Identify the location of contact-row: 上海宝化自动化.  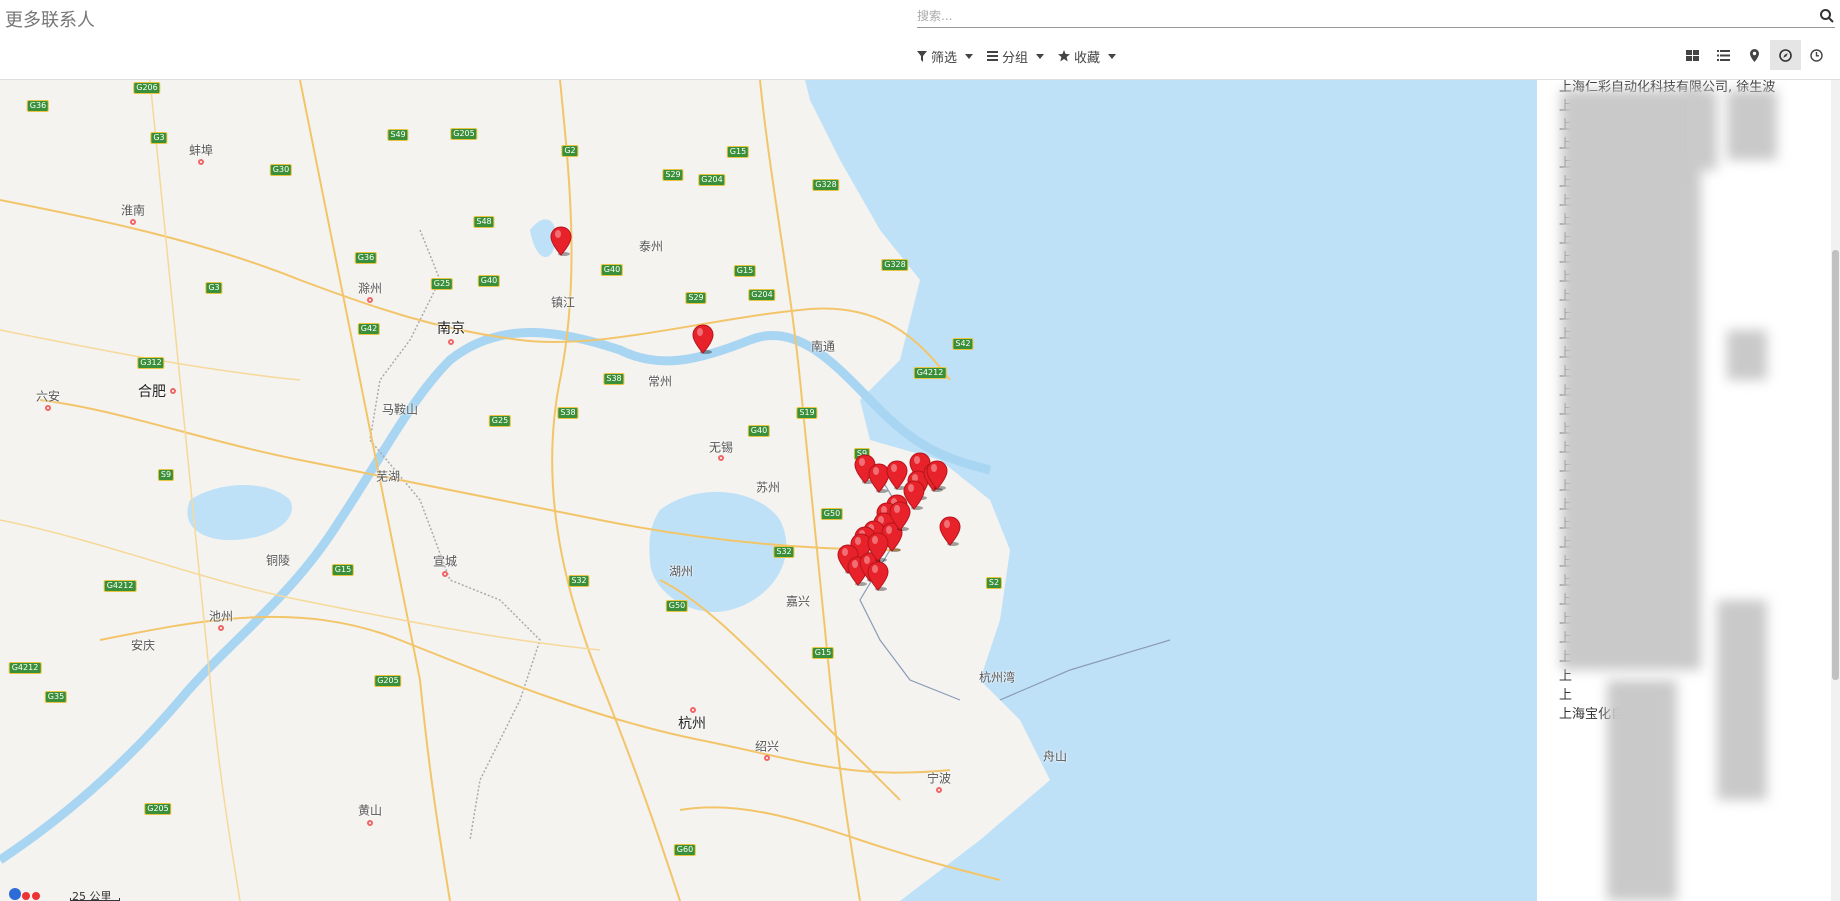
(1689, 714).